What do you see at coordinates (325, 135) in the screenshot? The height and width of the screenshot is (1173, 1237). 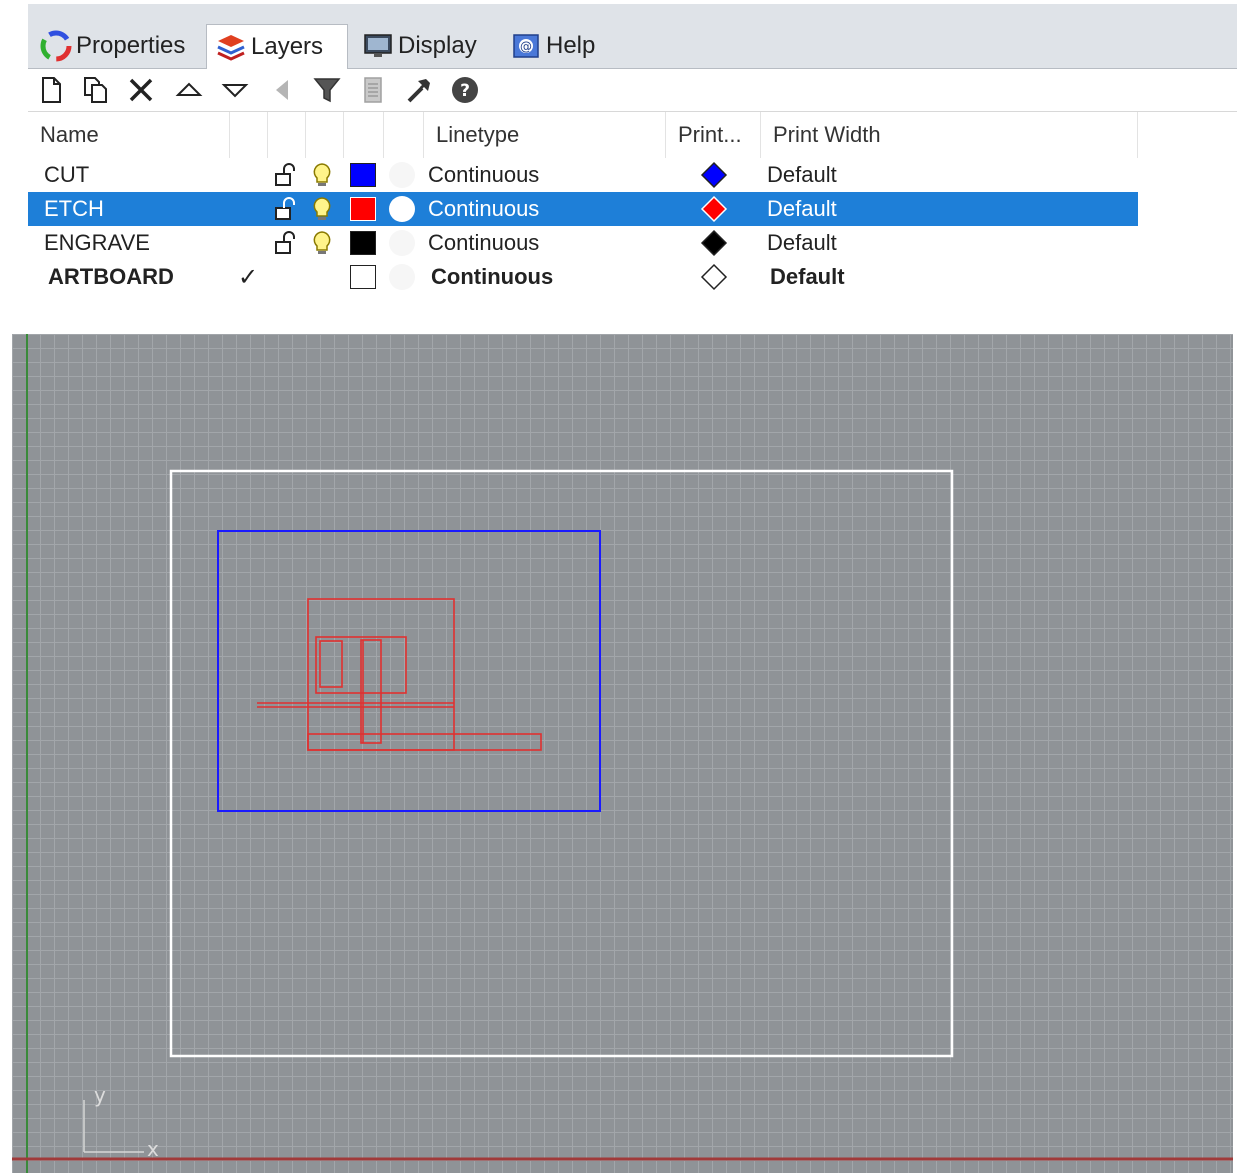 I see `column-header-visible` at bounding box center [325, 135].